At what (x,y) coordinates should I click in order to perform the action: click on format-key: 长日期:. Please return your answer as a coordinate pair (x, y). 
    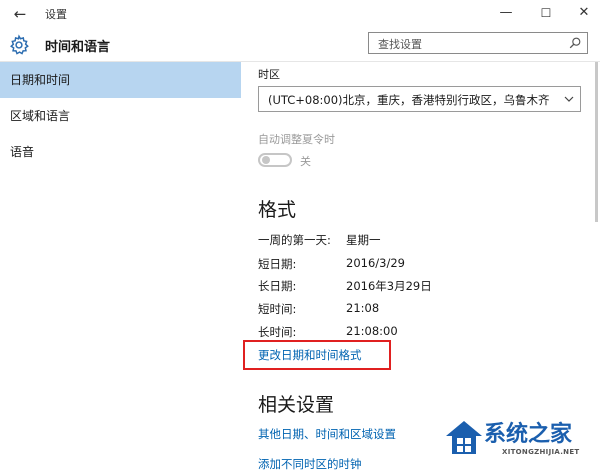
    Looking at the image, I should click on (277, 286).